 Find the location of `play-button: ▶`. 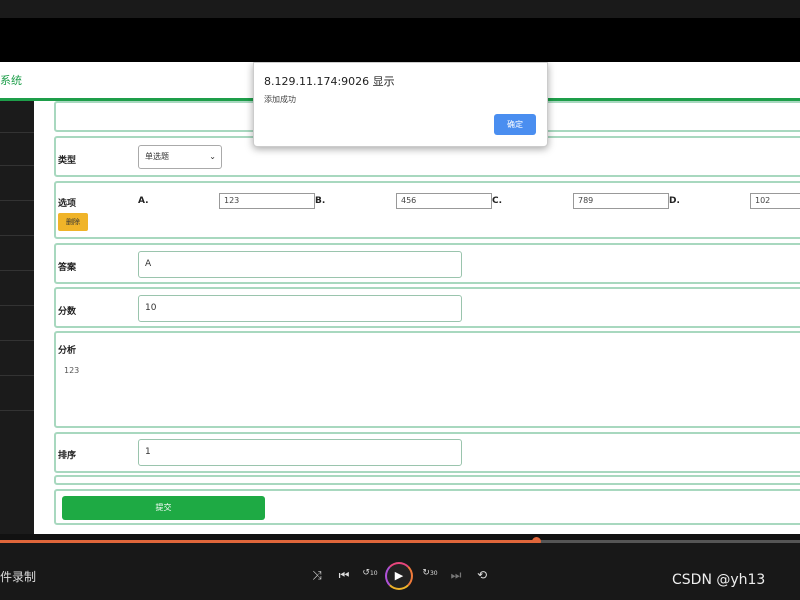

play-button: ▶ is located at coordinates (399, 576).